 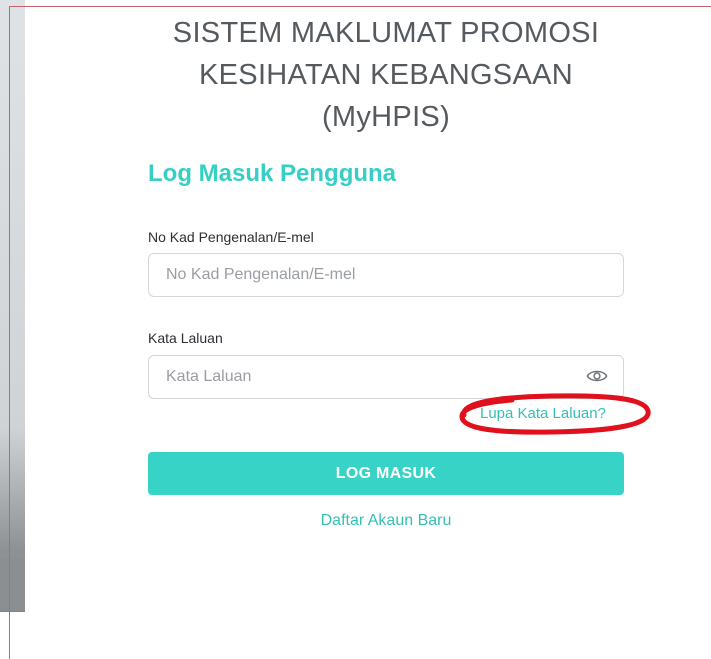 What do you see at coordinates (386, 275) in the screenshot?
I see `id-input` at bounding box center [386, 275].